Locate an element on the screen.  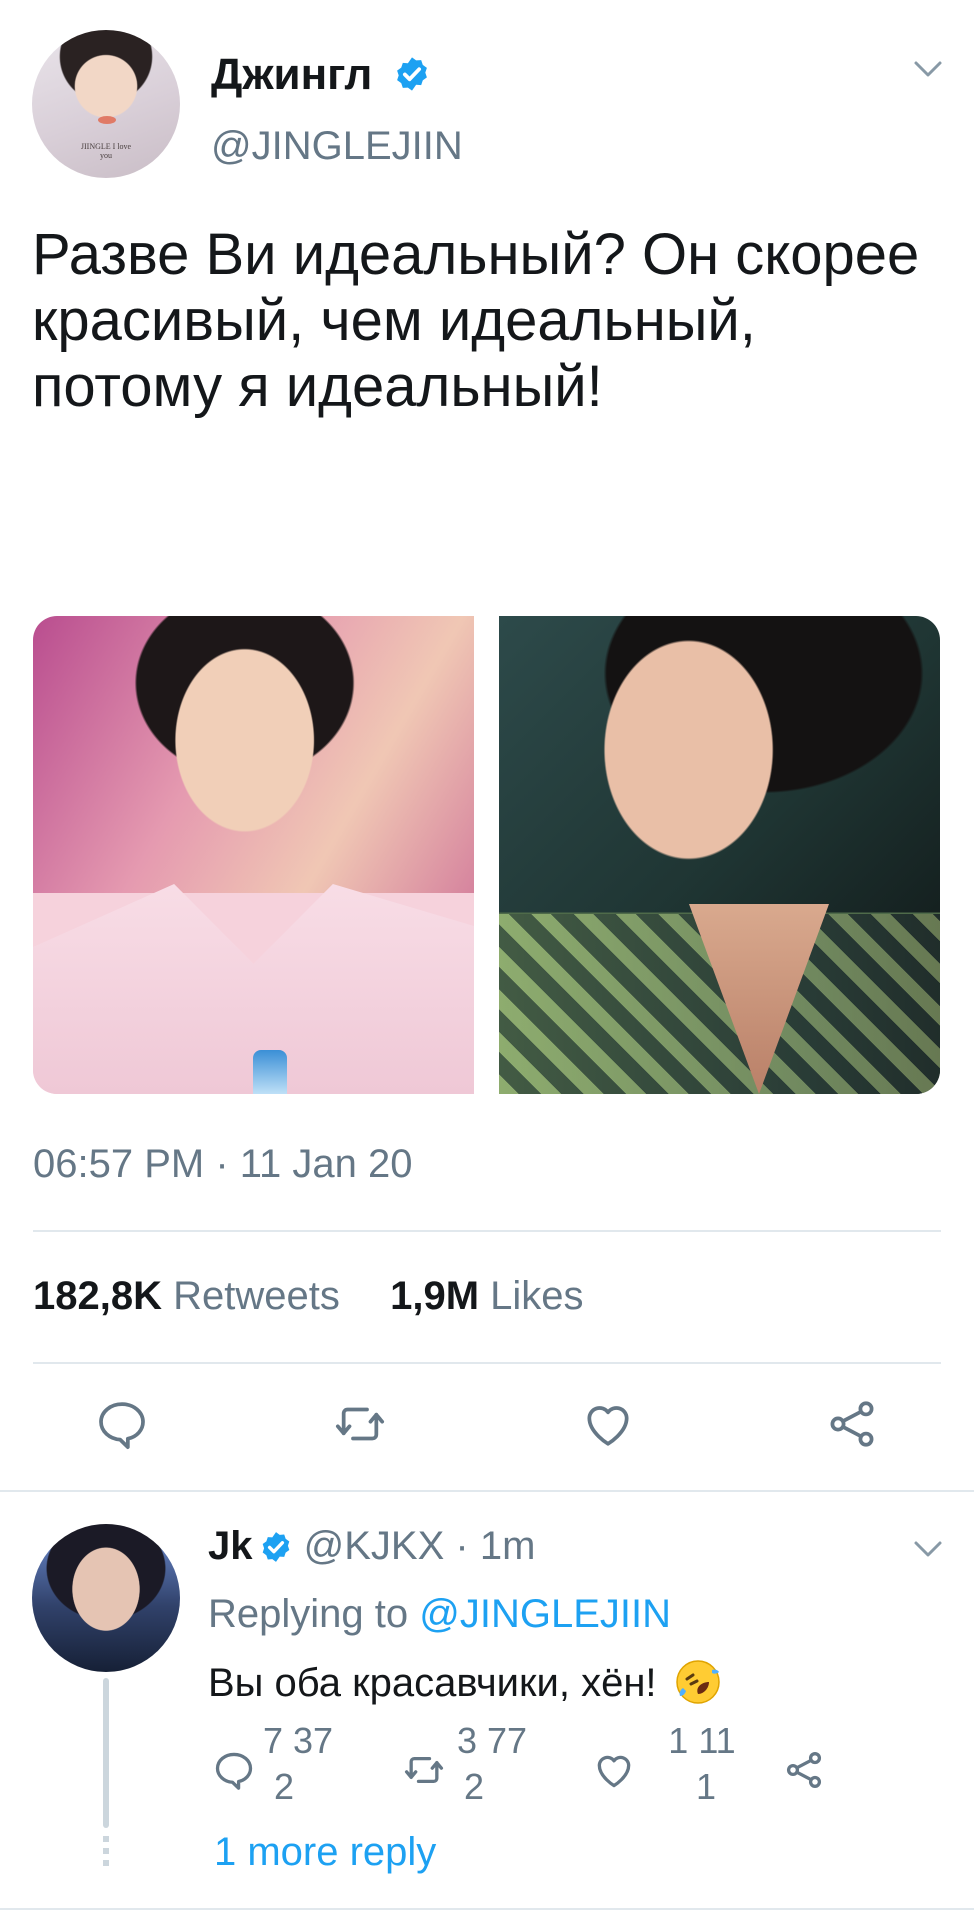
replying-to: Replying to @JINGLEJIIN is located at coordinates (439, 1614).